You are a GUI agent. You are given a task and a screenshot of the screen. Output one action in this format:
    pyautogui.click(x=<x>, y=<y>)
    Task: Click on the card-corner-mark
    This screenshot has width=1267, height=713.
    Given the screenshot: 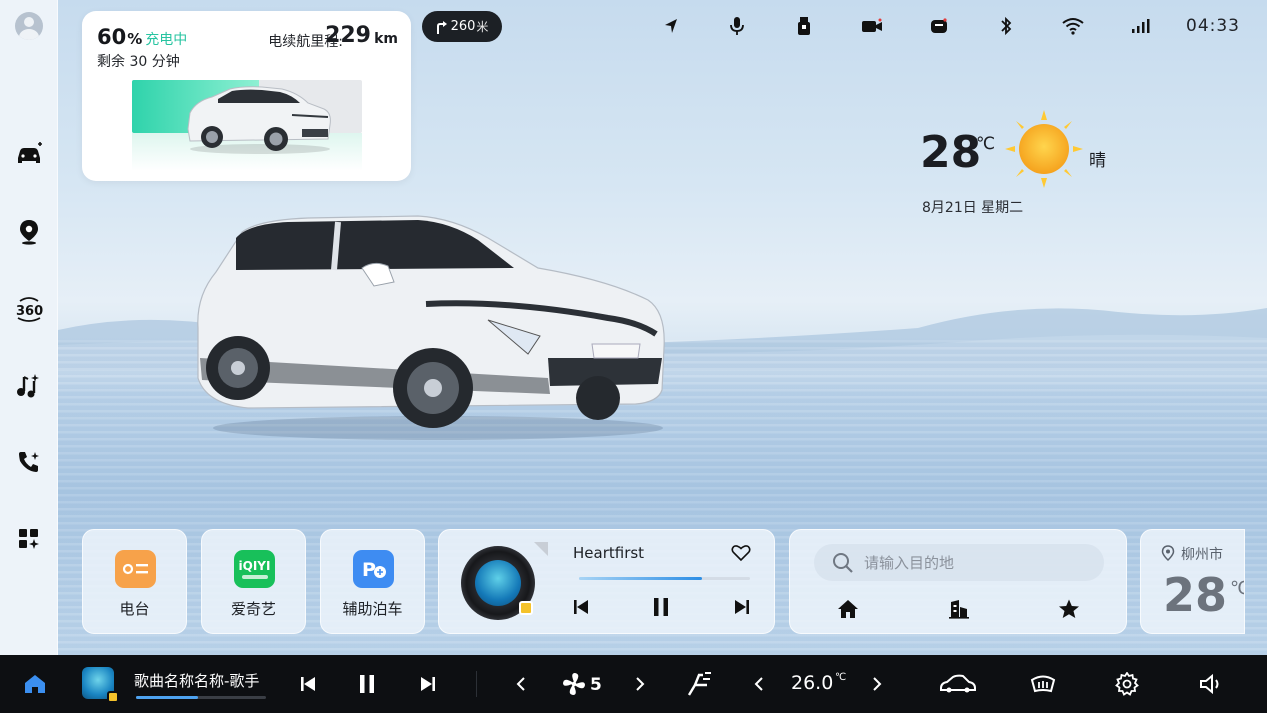 What is the action you would take?
    pyautogui.click(x=541, y=549)
    